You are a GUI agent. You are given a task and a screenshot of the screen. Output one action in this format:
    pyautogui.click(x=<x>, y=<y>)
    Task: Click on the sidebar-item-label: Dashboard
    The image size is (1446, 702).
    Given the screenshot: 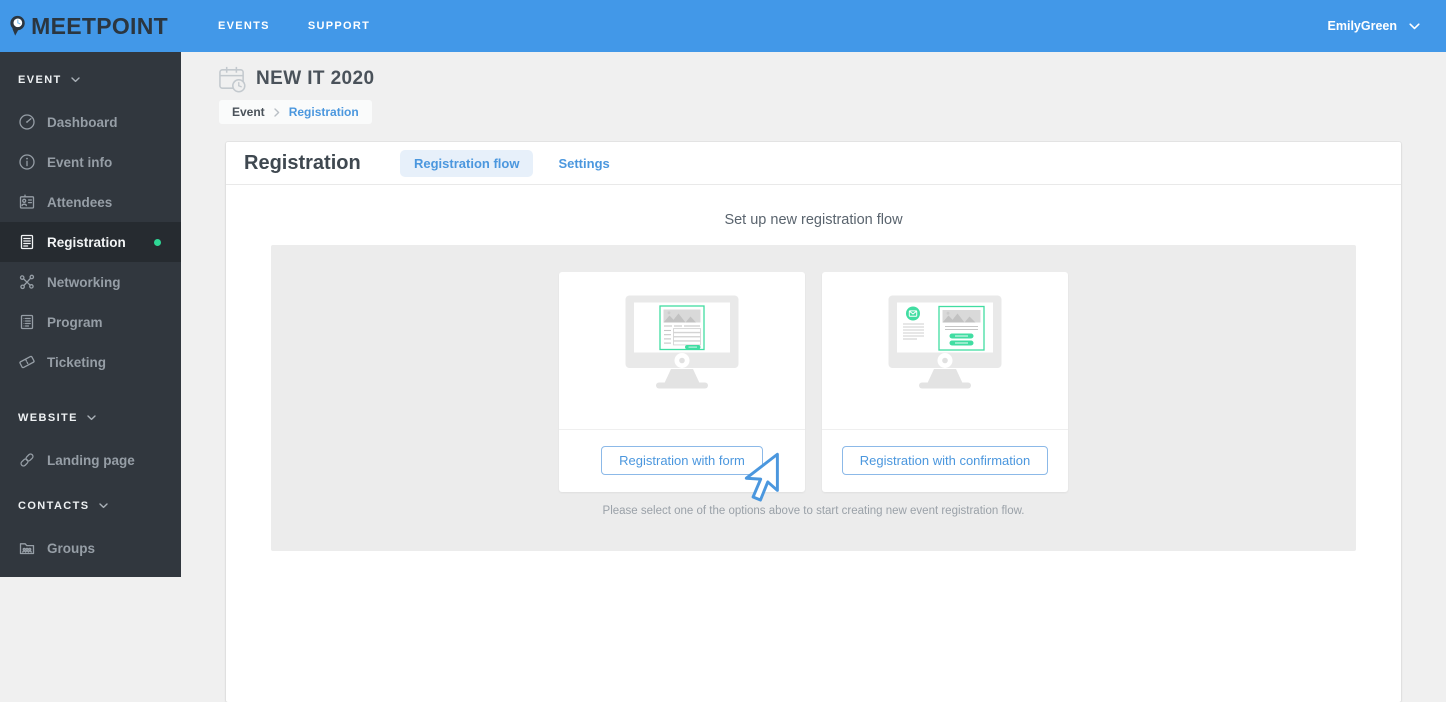 What is the action you would take?
    pyautogui.click(x=82, y=122)
    